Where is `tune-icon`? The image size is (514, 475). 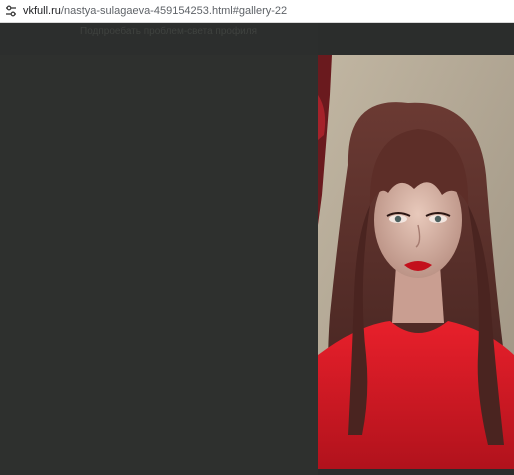 tune-icon is located at coordinates (11, 11).